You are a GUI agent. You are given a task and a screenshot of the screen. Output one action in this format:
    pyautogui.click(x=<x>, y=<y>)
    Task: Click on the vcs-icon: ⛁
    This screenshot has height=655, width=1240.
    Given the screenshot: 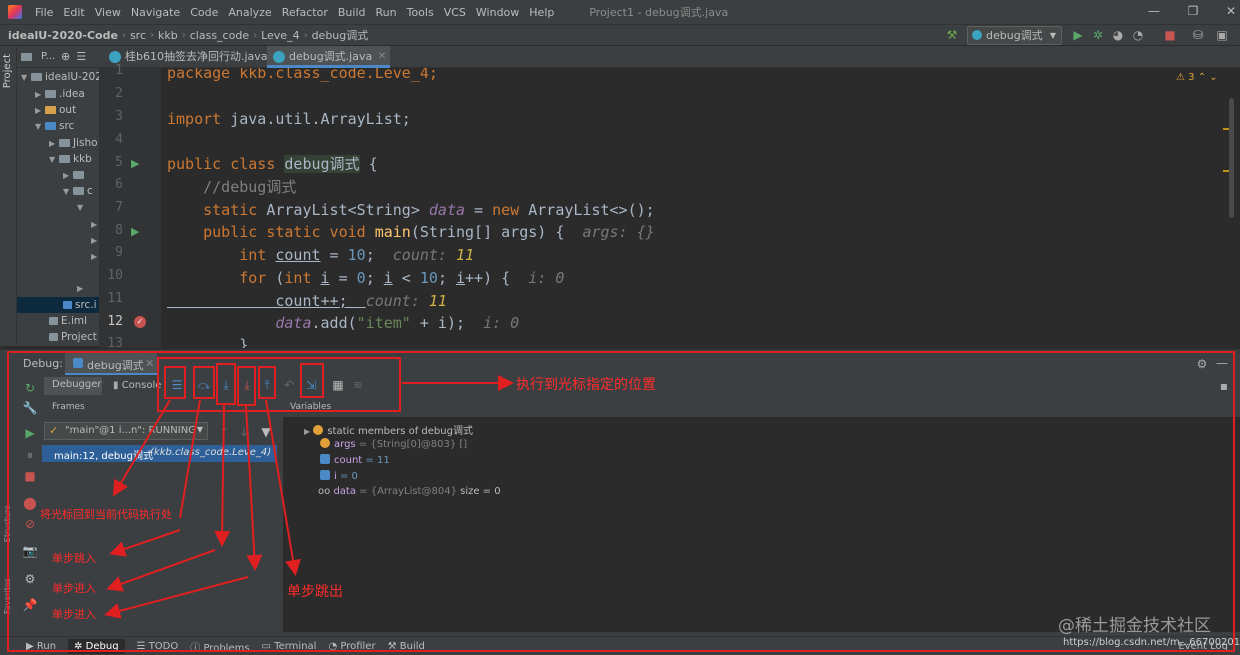 What is the action you would take?
    pyautogui.click(x=1198, y=35)
    